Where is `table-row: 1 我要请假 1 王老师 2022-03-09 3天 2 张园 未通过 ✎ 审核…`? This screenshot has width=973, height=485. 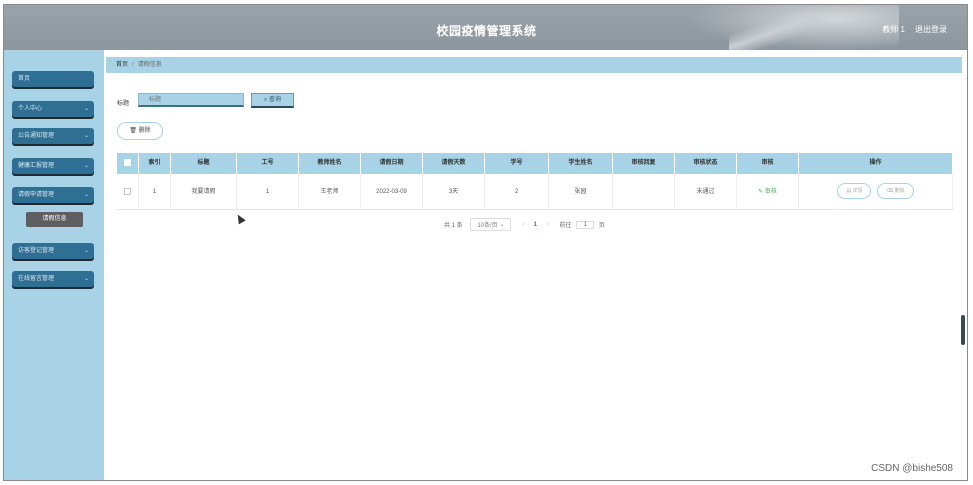
table-row: 1 我要请假 1 王老师 2022-03-09 3天 2 张园 未通过 ✎ 审核… is located at coordinates (535, 192).